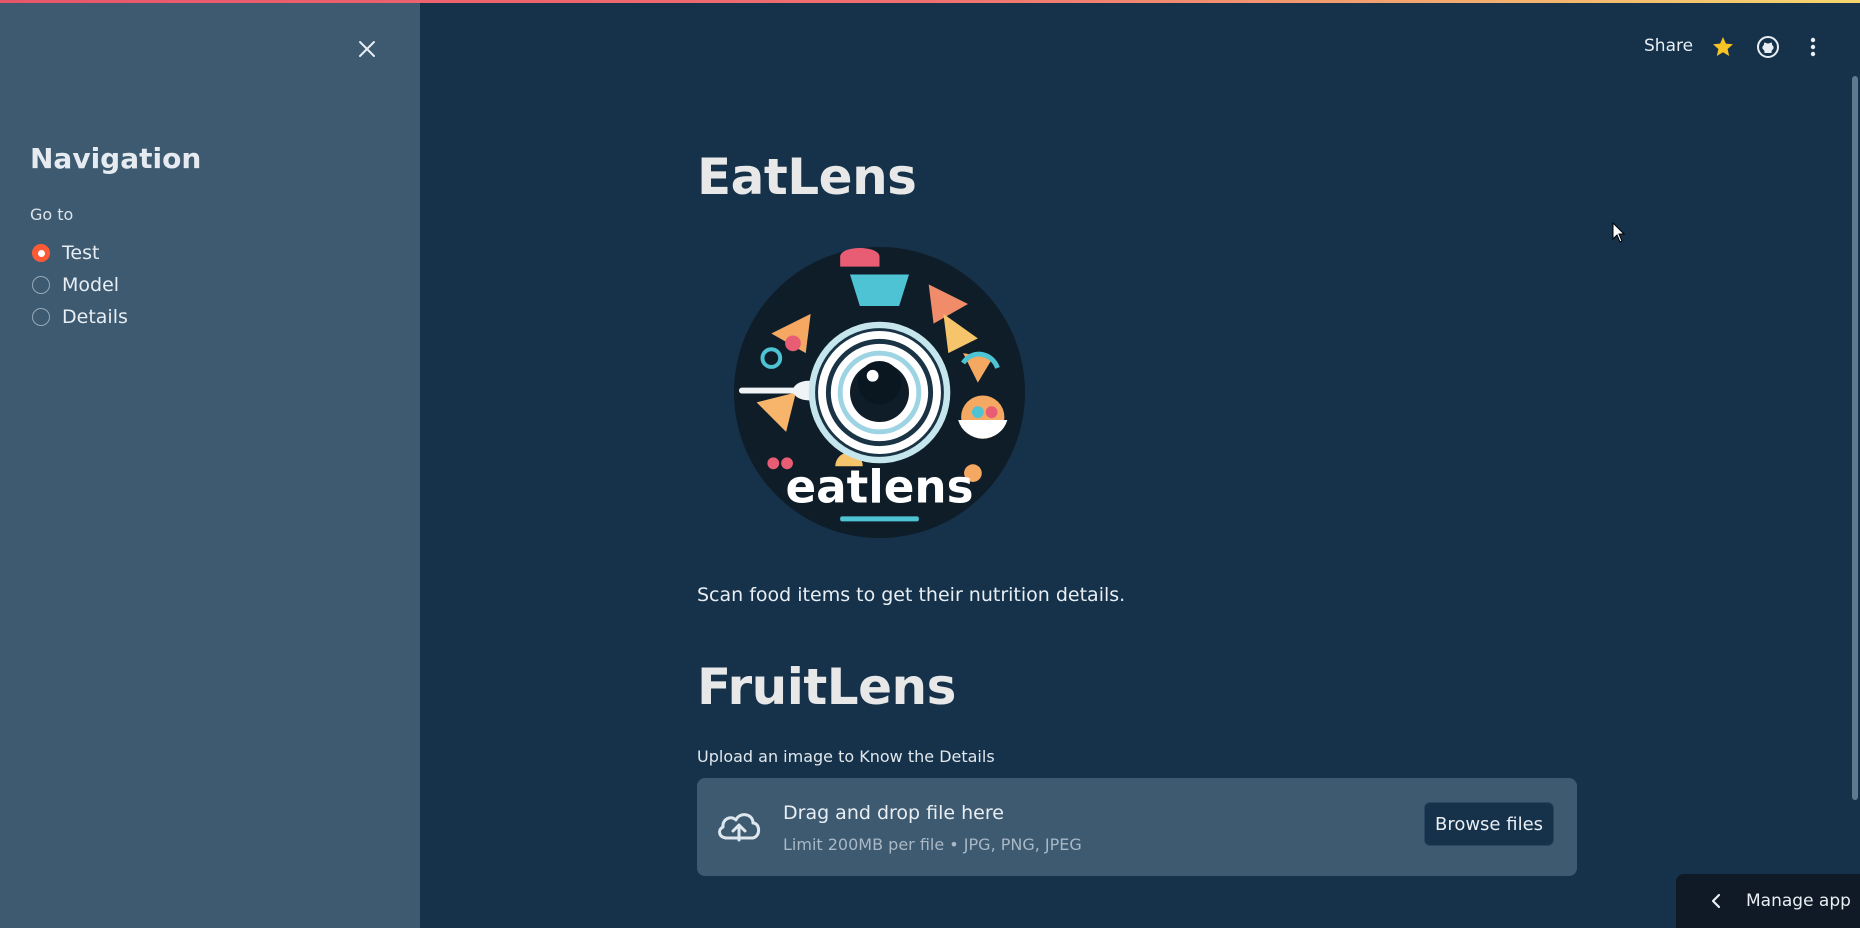  I want to click on dropzone-instructions: Drag and drop file here, so click(893, 813).